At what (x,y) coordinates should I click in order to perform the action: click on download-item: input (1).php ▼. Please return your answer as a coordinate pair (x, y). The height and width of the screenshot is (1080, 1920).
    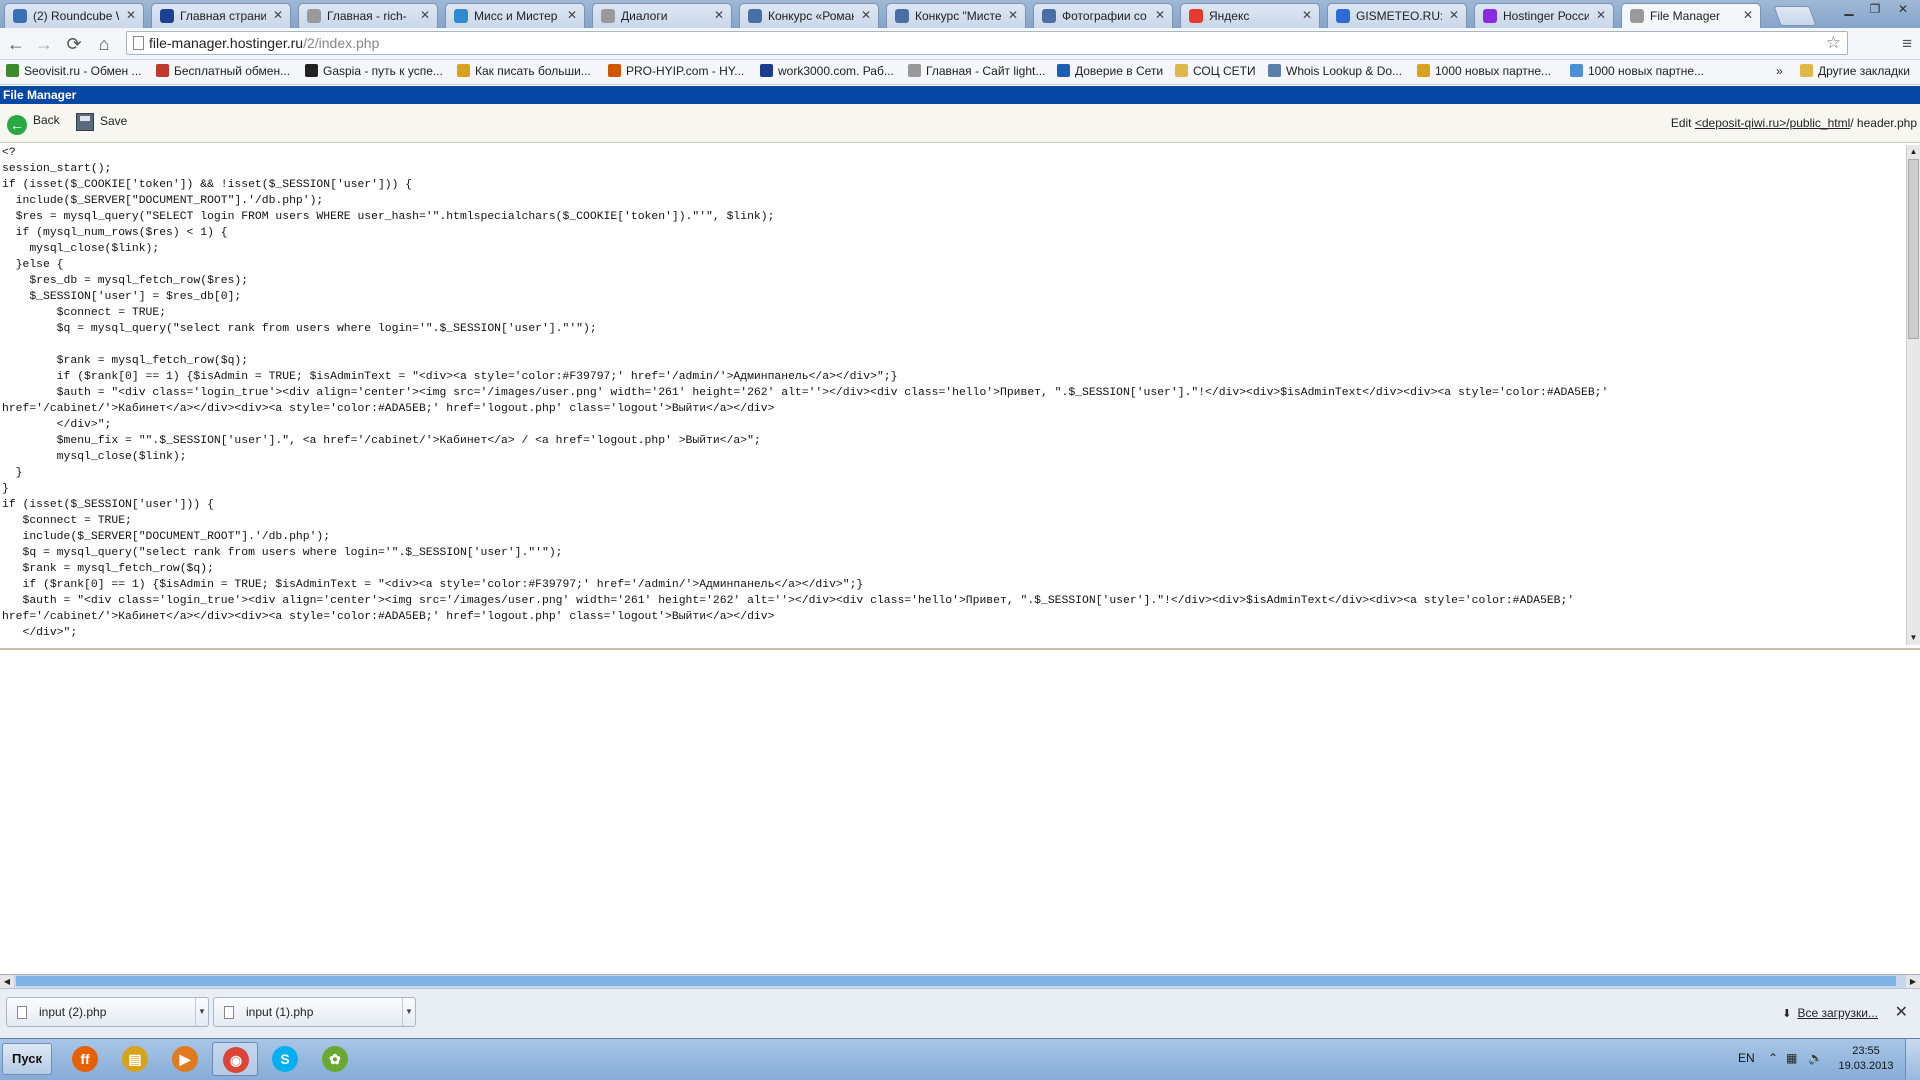
    Looking at the image, I should click on (314, 1012).